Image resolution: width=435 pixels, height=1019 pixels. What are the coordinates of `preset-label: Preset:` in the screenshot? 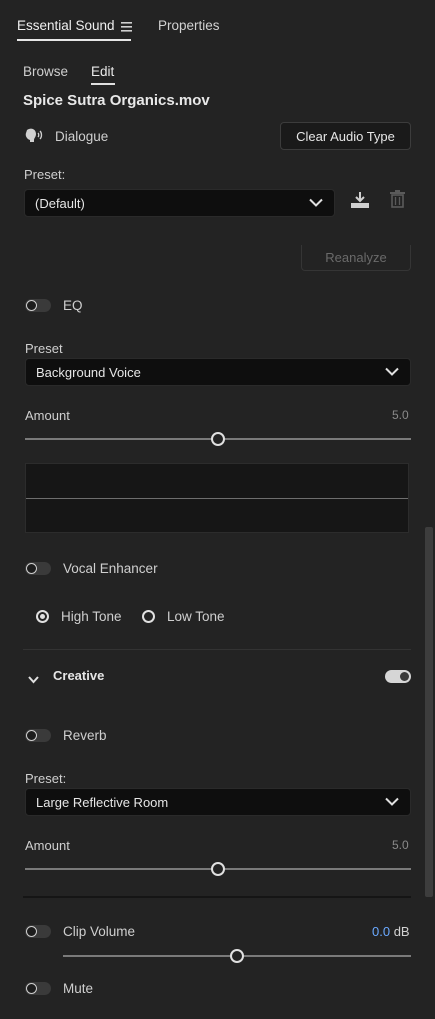 It's located at (45, 174).